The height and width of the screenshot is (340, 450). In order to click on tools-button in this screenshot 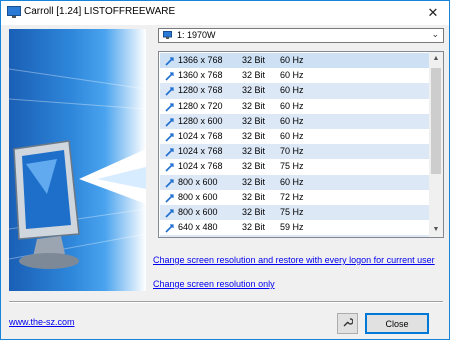, I will do `click(347, 323)`.